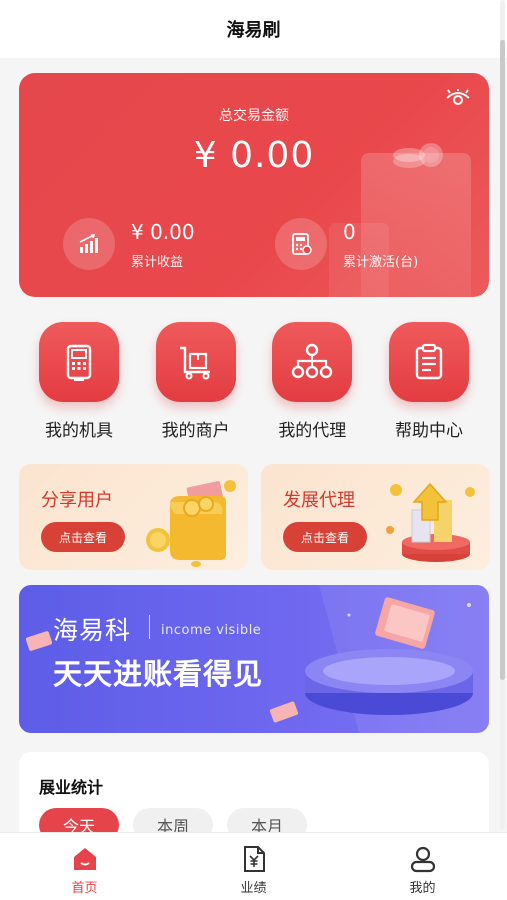  What do you see at coordinates (71, 787) in the screenshot?
I see `stats-title: 展业统计` at bounding box center [71, 787].